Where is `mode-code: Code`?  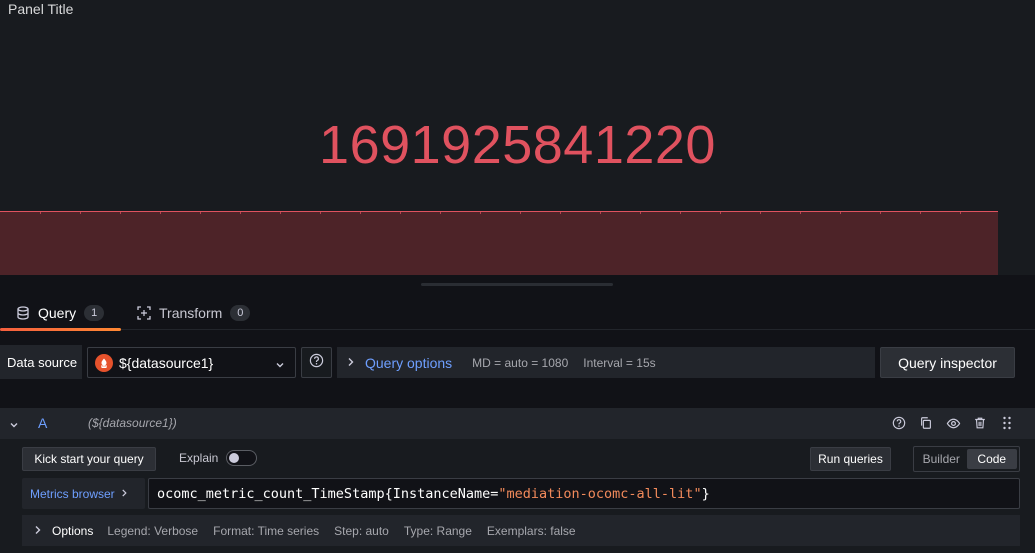
mode-code: Code is located at coordinates (991, 459).